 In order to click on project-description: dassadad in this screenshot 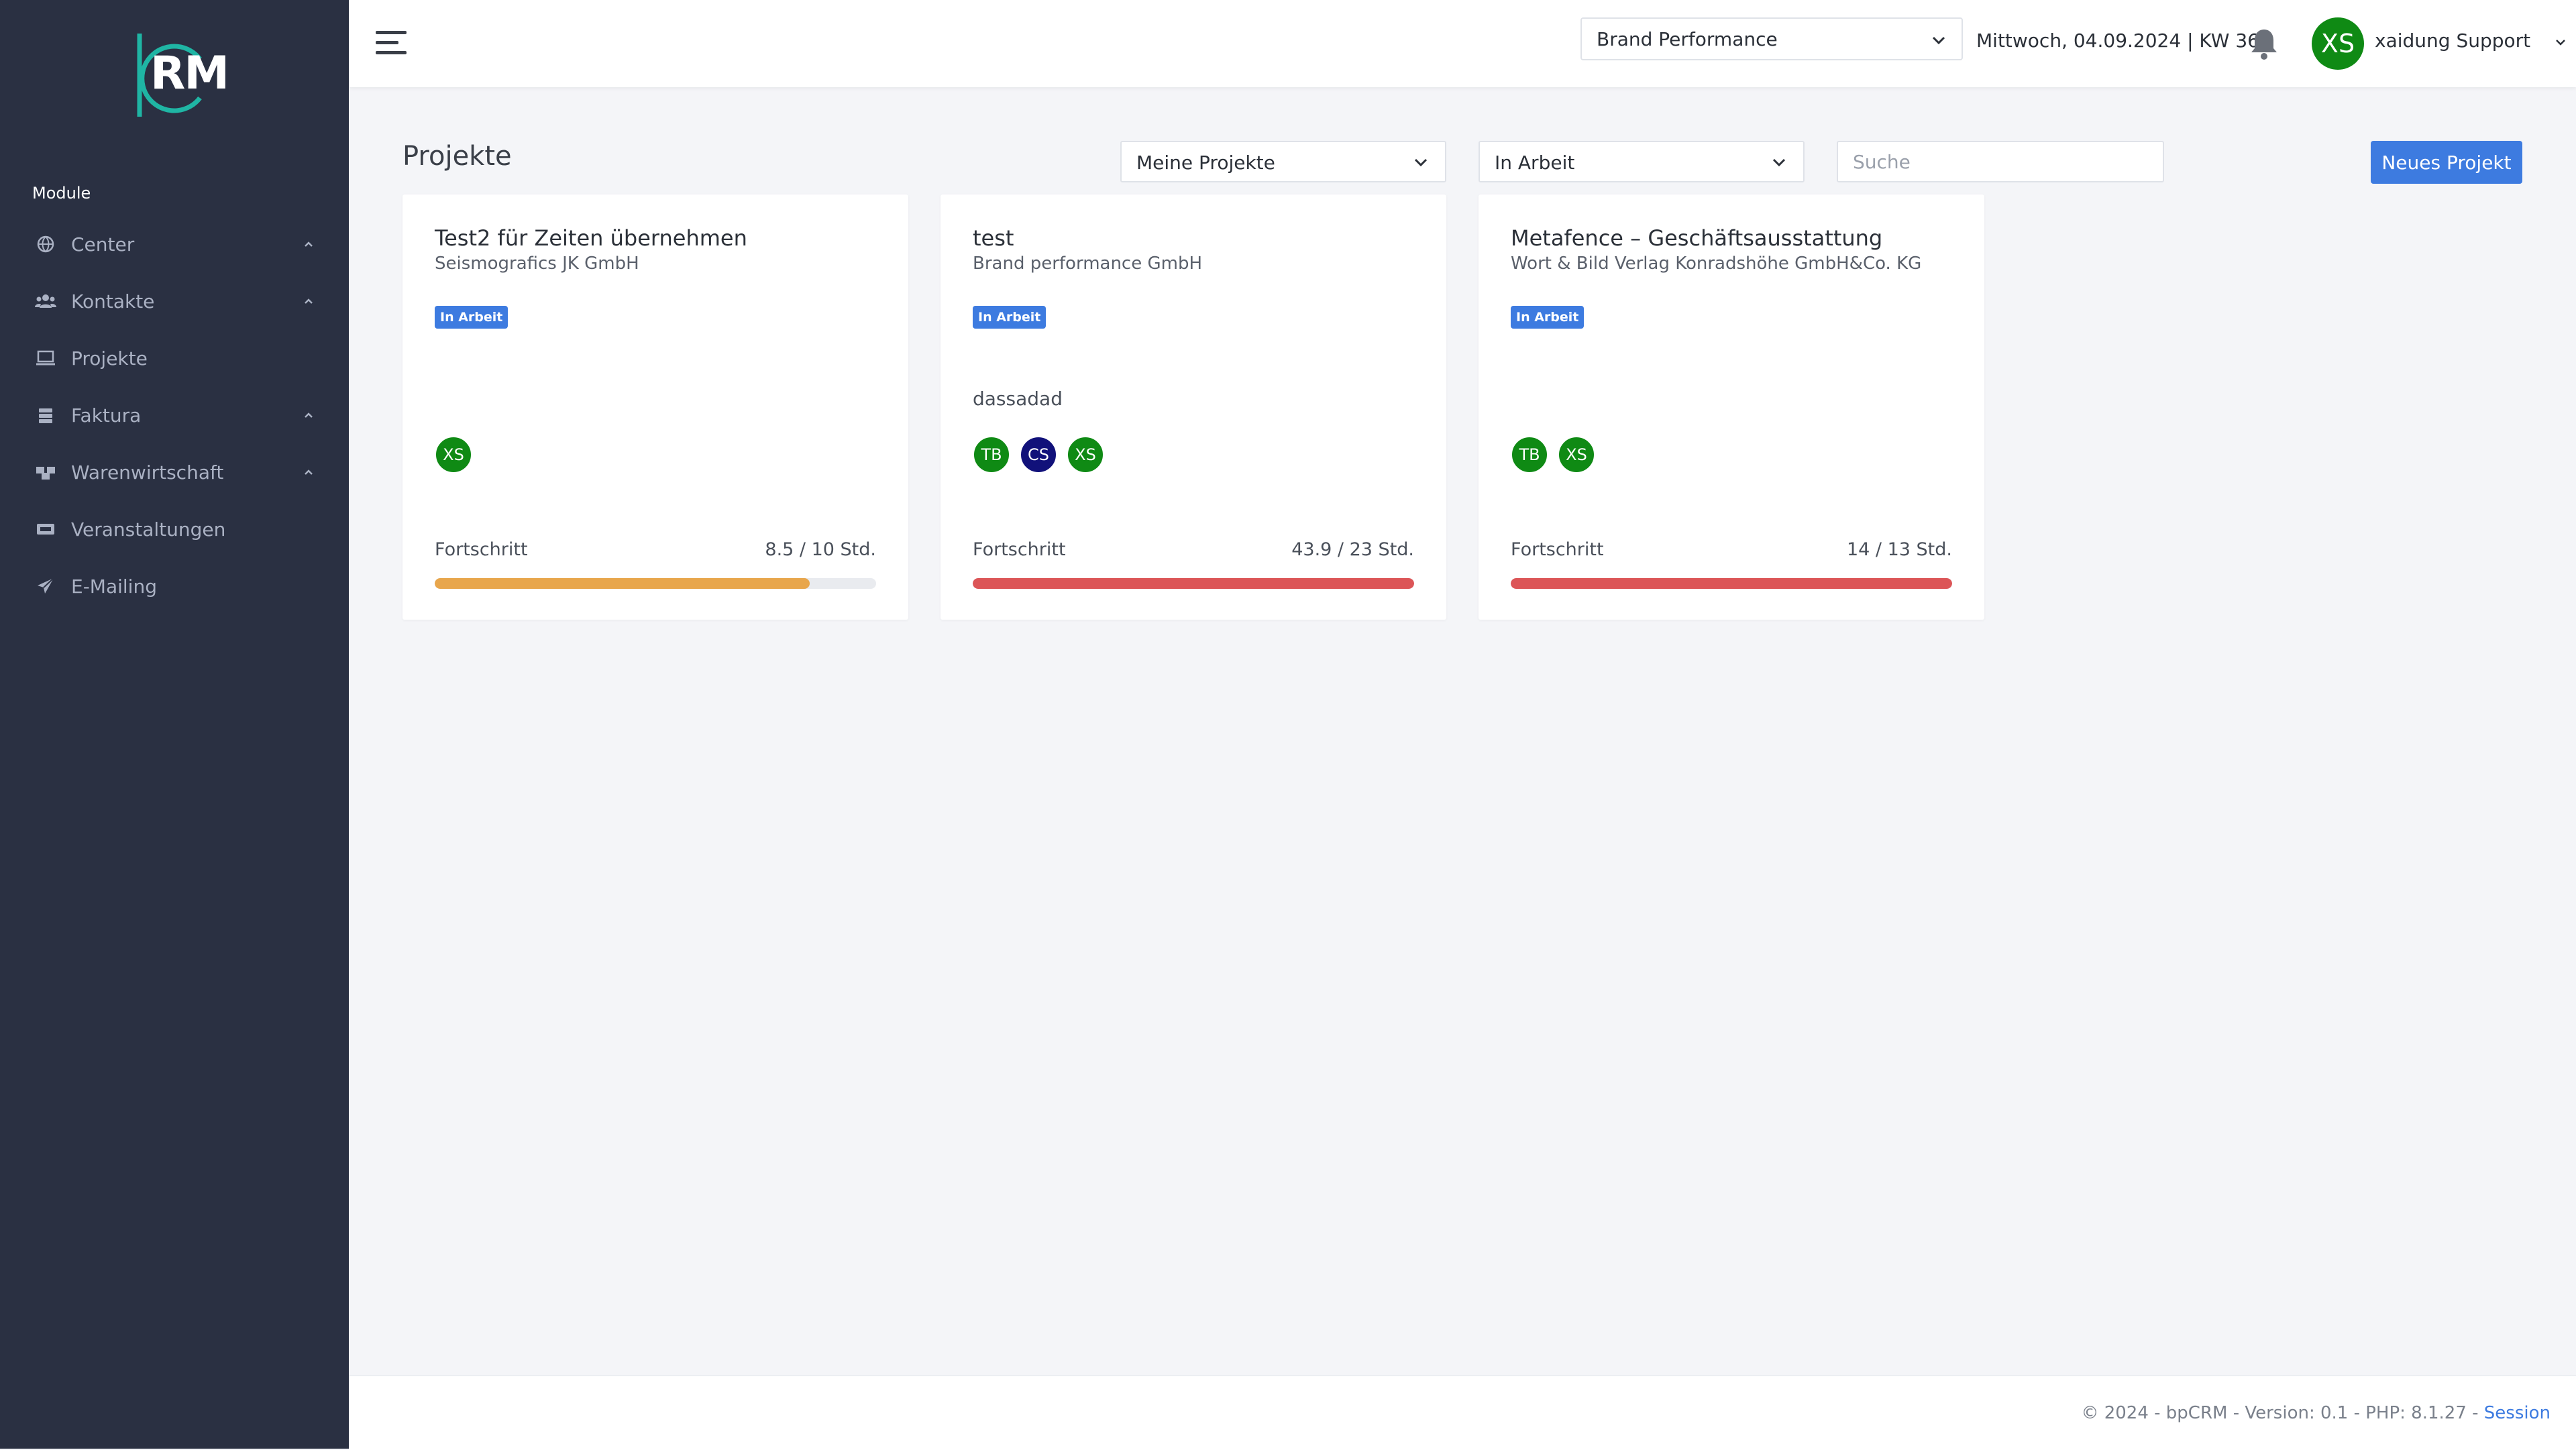, I will do `click(1018, 399)`.